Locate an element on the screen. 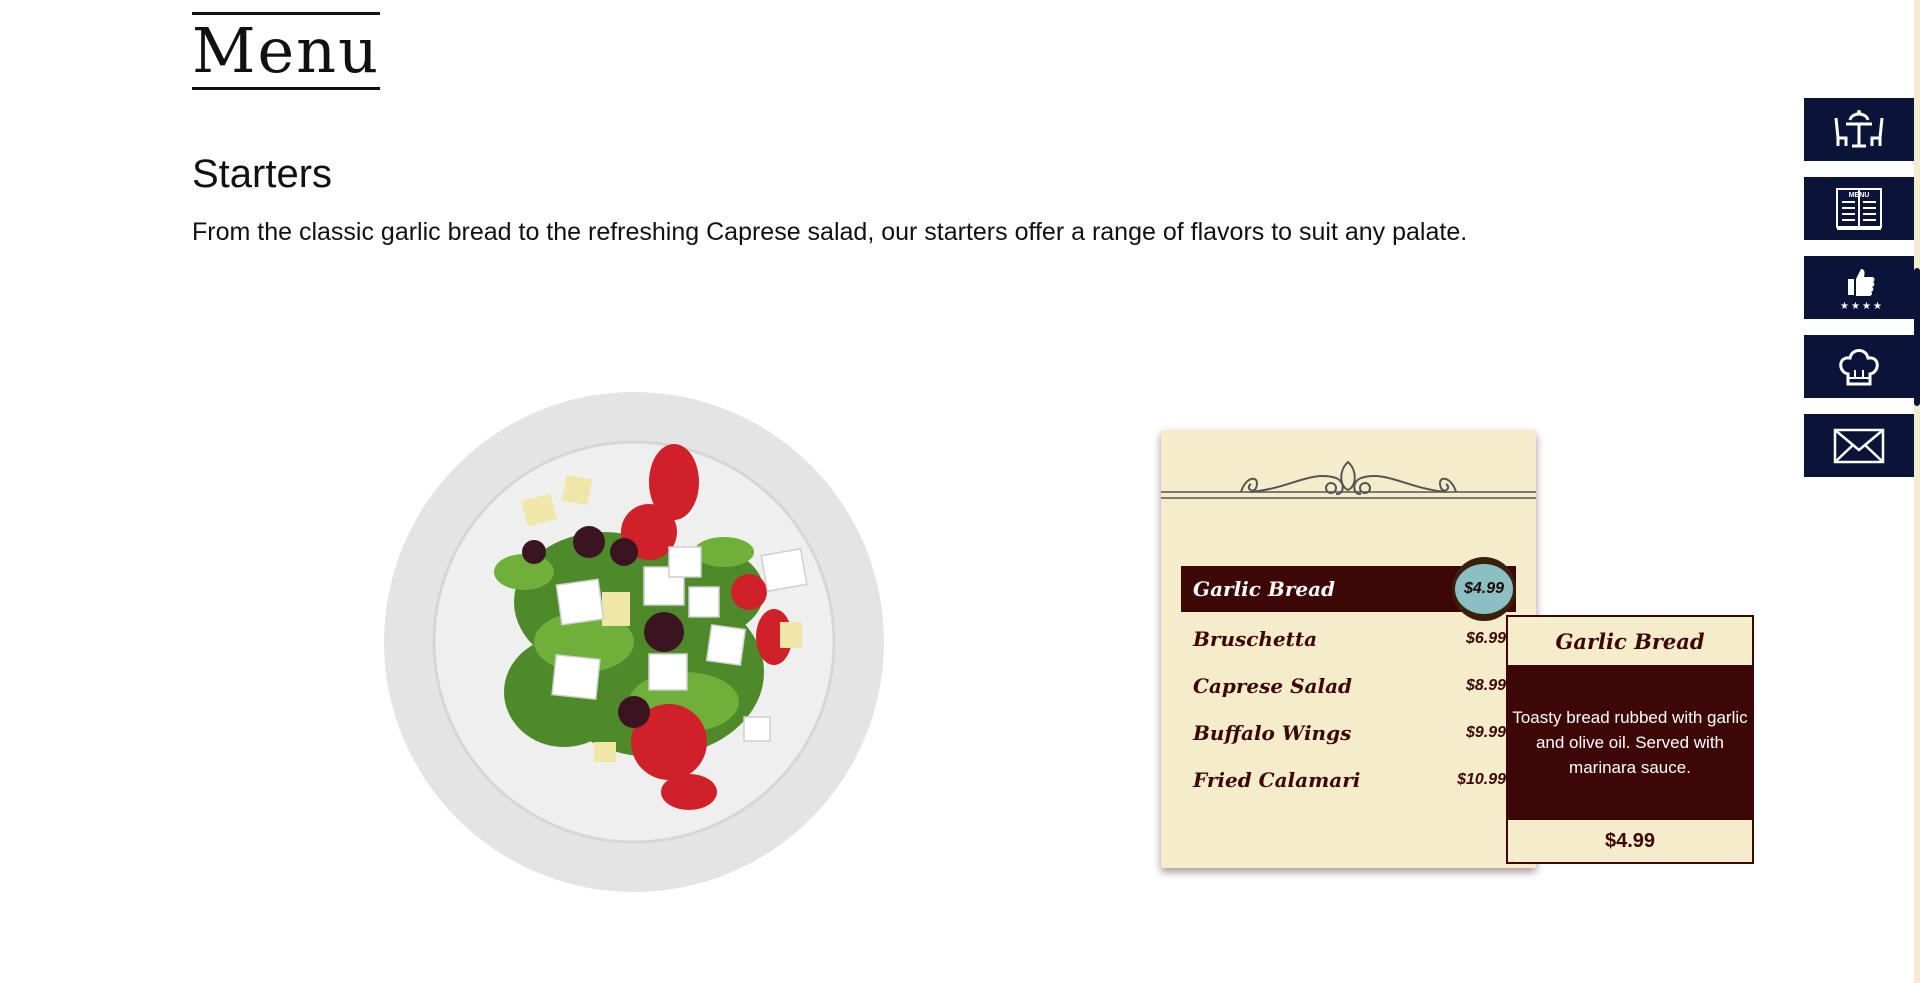  chef-hat-icon is located at coordinates (1859, 366).